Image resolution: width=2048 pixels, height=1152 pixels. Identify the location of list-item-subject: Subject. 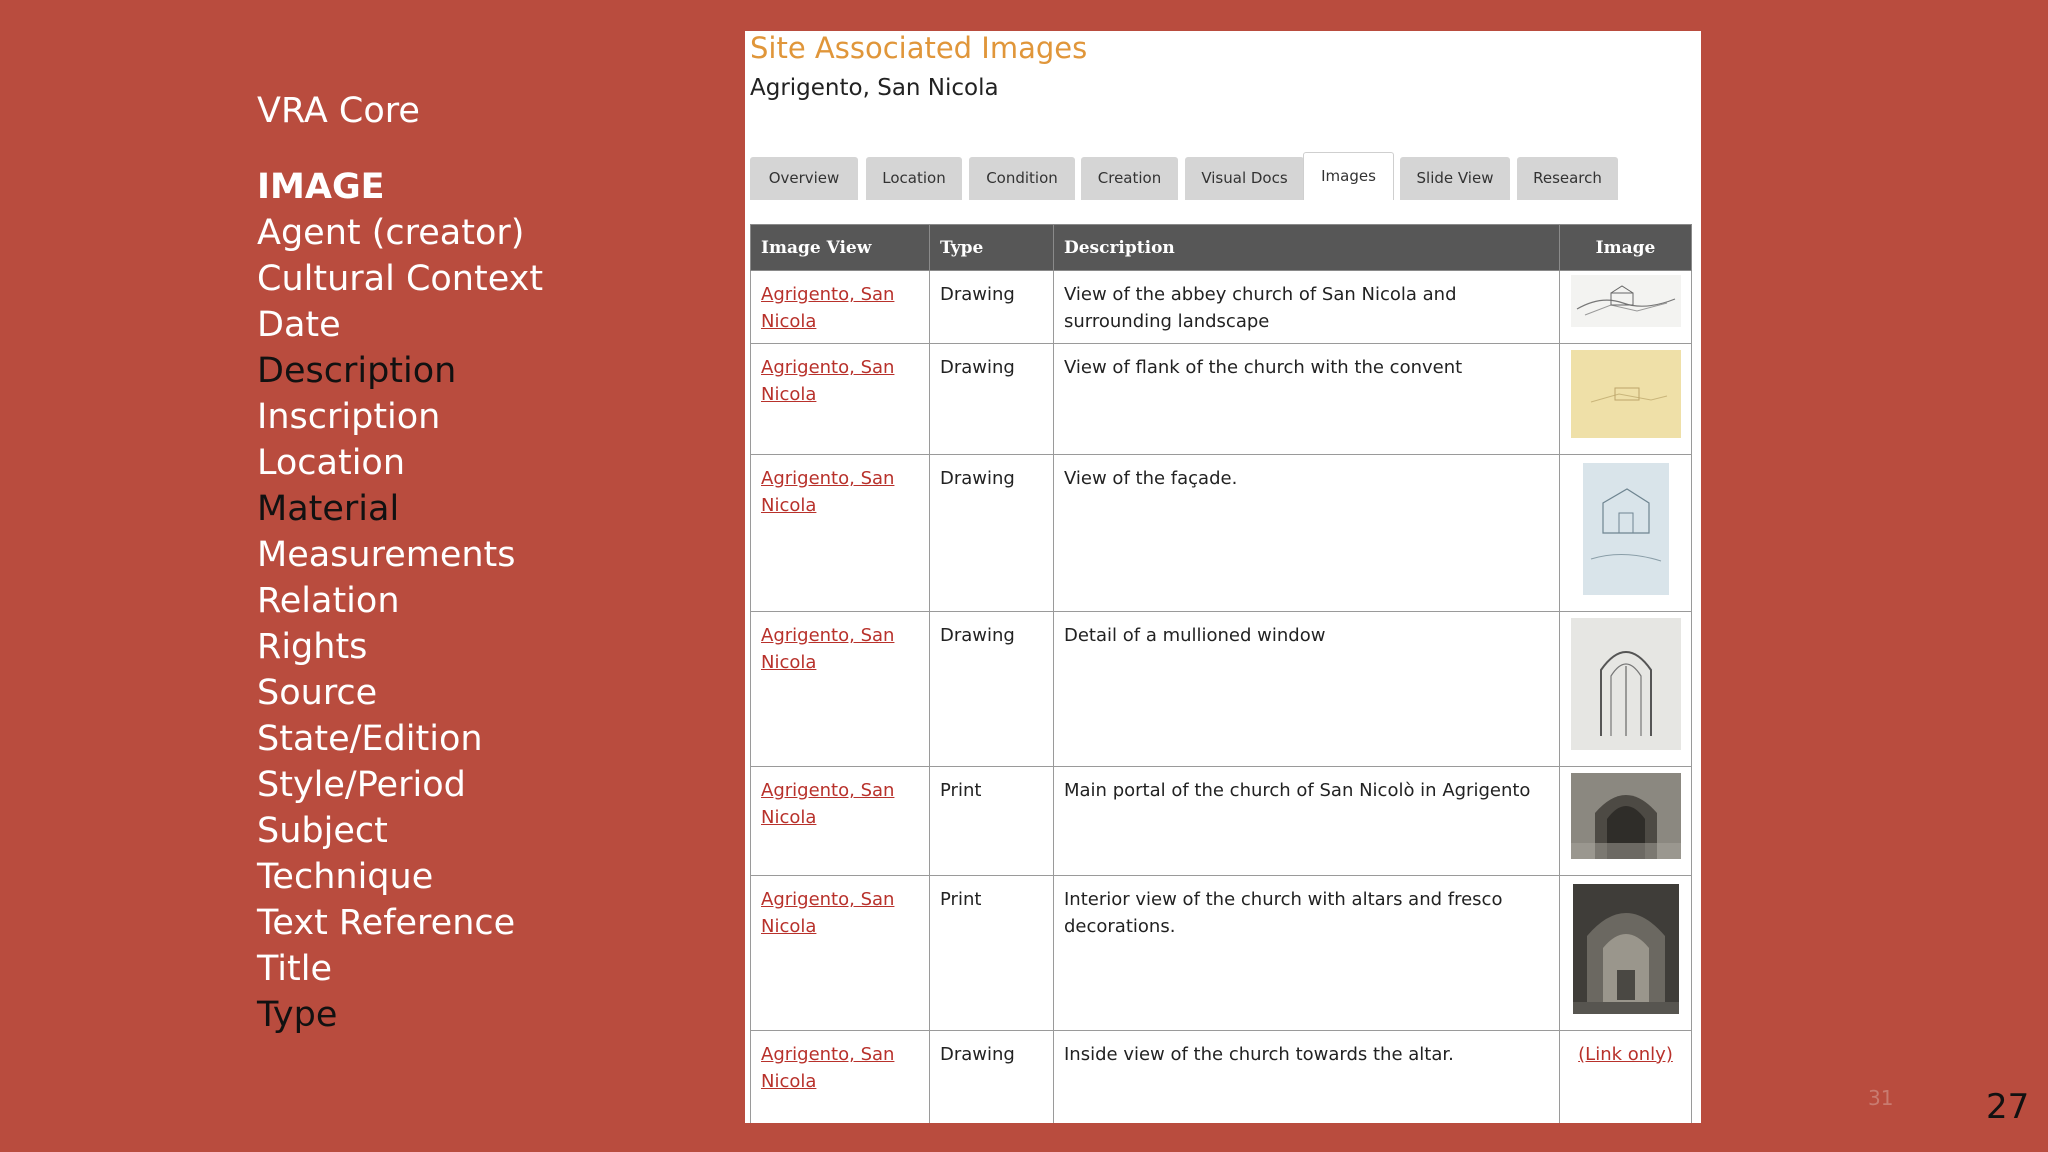
(322, 831).